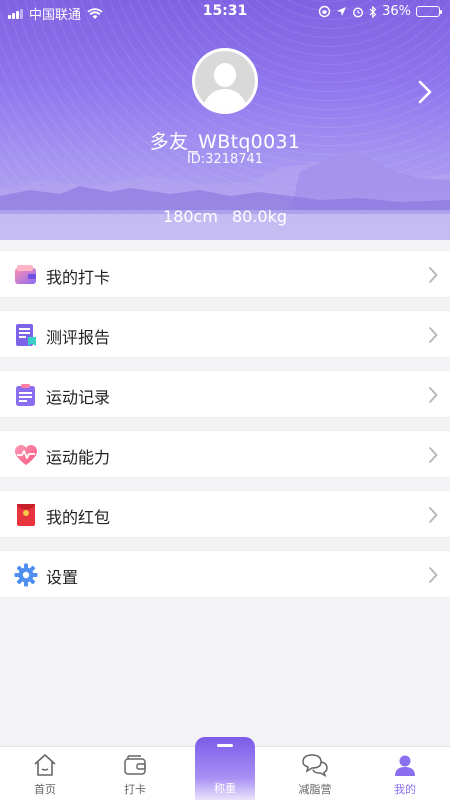  I want to click on nickname: 多友_WBtq0031, so click(225, 142).